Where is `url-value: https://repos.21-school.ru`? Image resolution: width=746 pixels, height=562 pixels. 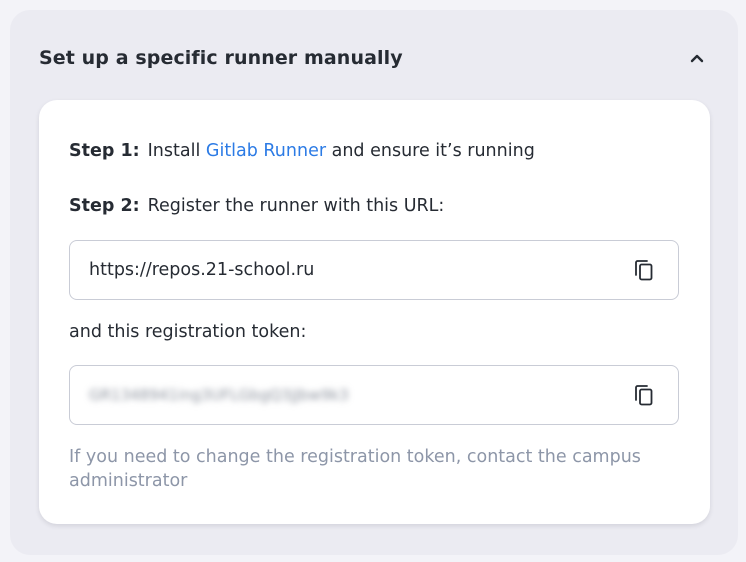
url-value: https://repos.21-school.ru is located at coordinates (201, 270).